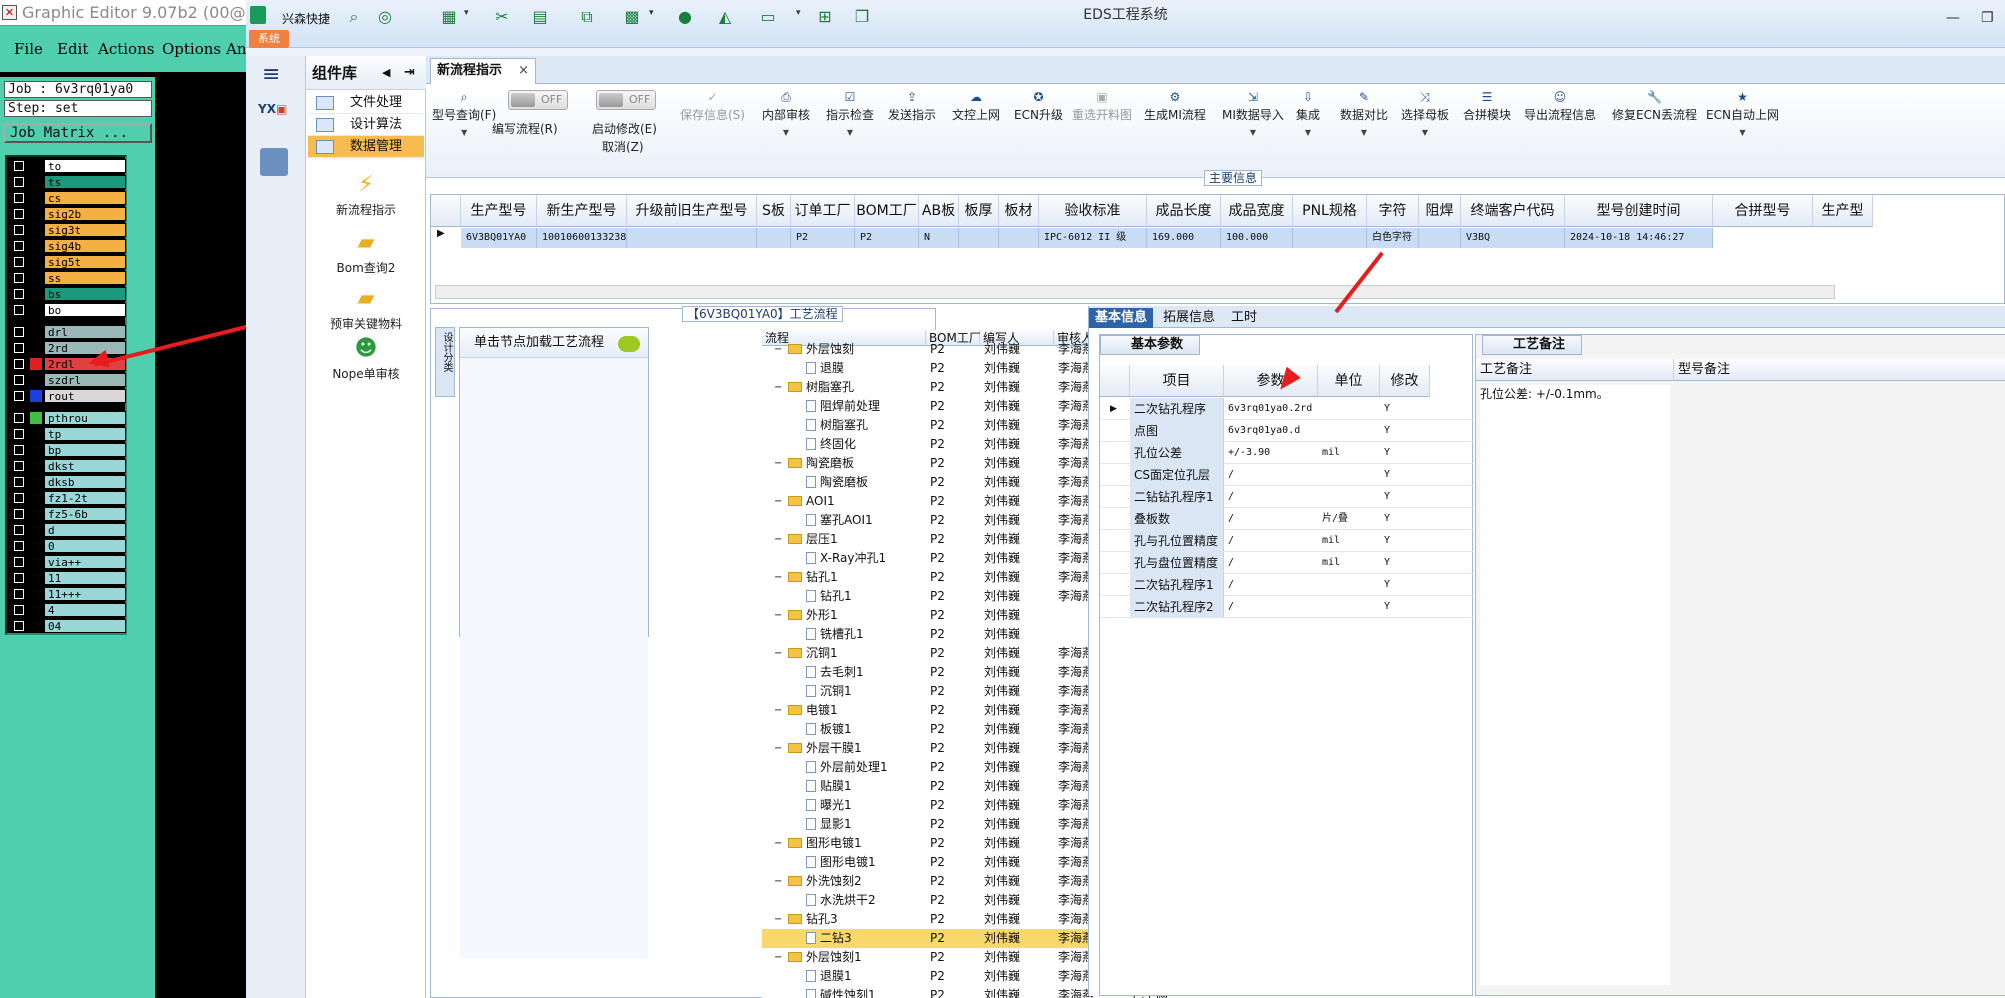 The height and width of the screenshot is (998, 2005). Describe the element at coordinates (85, 332) in the screenshot. I see `layer-name: drl` at that location.